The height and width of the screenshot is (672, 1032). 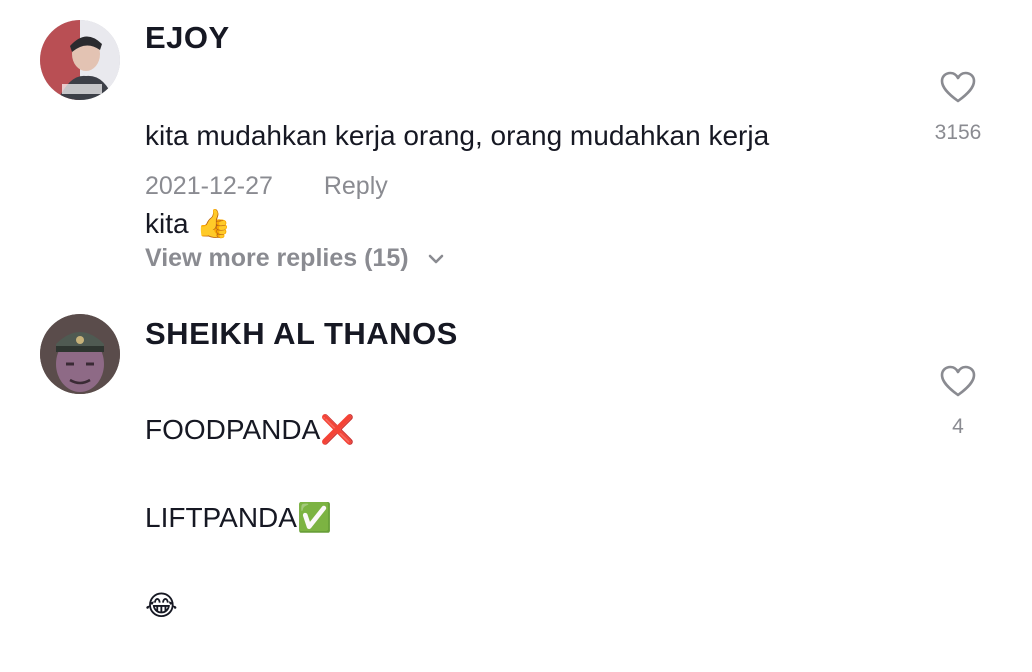 What do you see at coordinates (958, 401) in the screenshot?
I see `like-group: 4` at bounding box center [958, 401].